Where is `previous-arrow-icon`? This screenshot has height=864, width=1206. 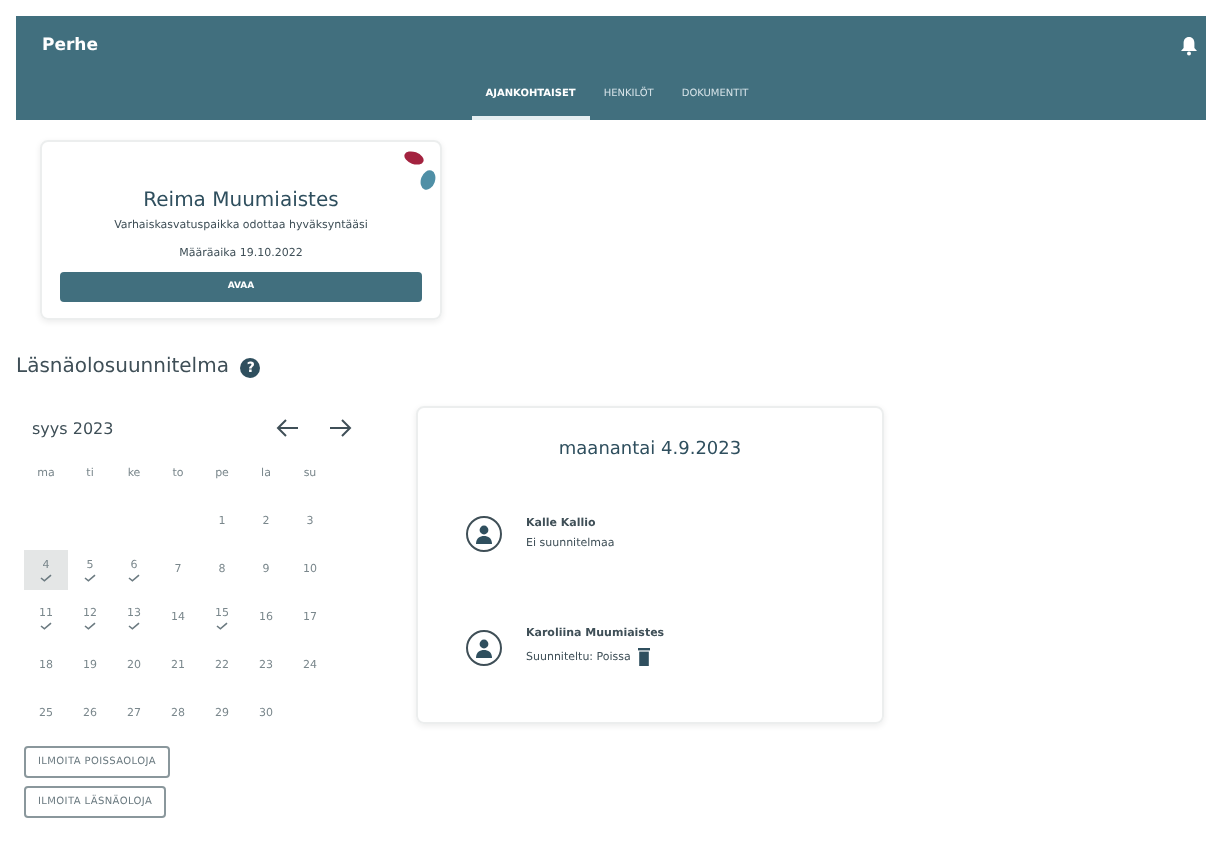 previous-arrow-icon is located at coordinates (288, 428).